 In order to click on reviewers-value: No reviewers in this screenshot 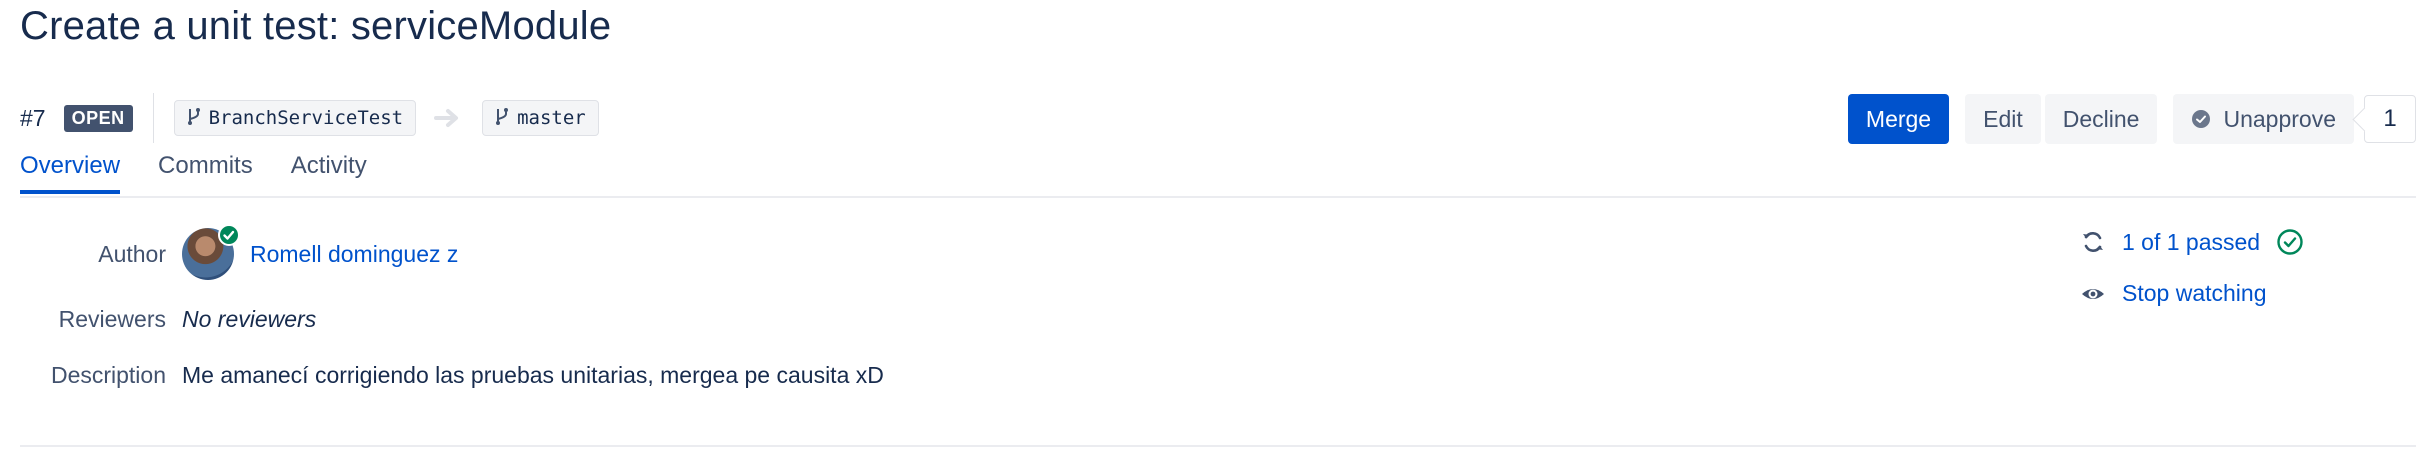, I will do `click(249, 319)`.